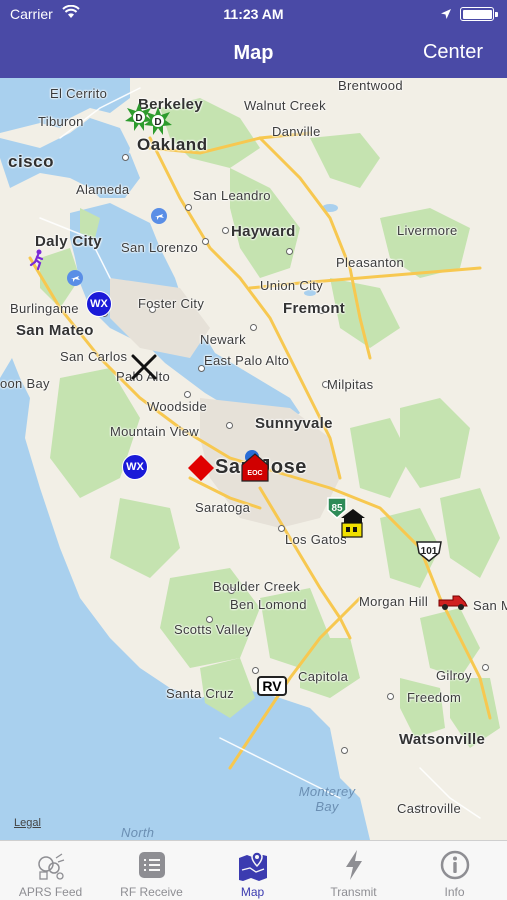  I want to click on location-arrow-icon, so click(446, 16).